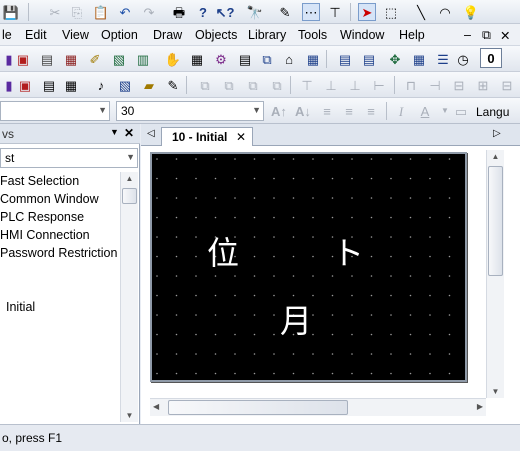 This screenshot has height=451, width=520. Describe the element at coordinates (348, 251) in the screenshot. I see `text-object: ト` at that location.